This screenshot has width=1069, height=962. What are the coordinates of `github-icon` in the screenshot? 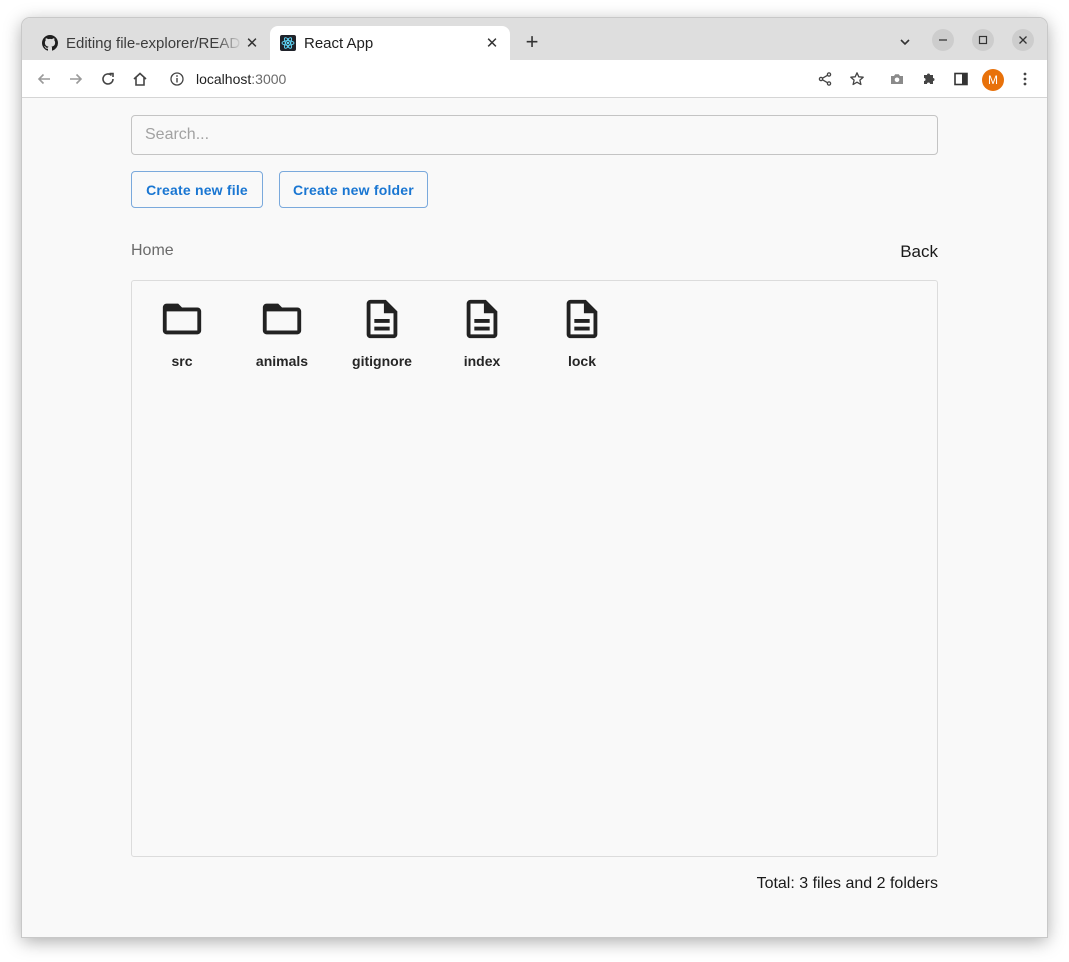 It's located at (50, 43).